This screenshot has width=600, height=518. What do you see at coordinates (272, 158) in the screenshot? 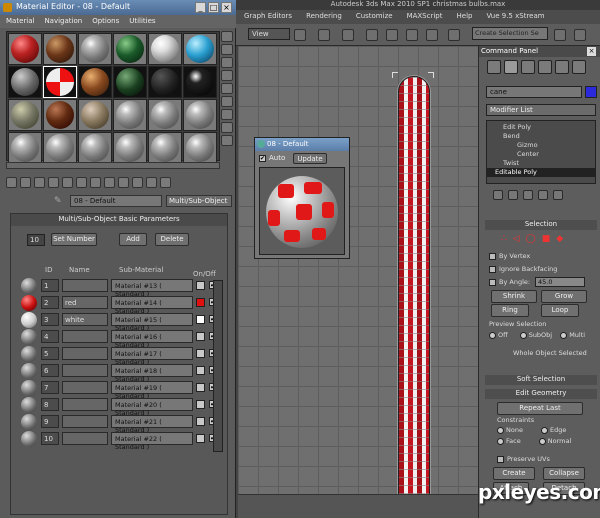
I see `auto-checkbox: ✔ Auto` at bounding box center [272, 158].